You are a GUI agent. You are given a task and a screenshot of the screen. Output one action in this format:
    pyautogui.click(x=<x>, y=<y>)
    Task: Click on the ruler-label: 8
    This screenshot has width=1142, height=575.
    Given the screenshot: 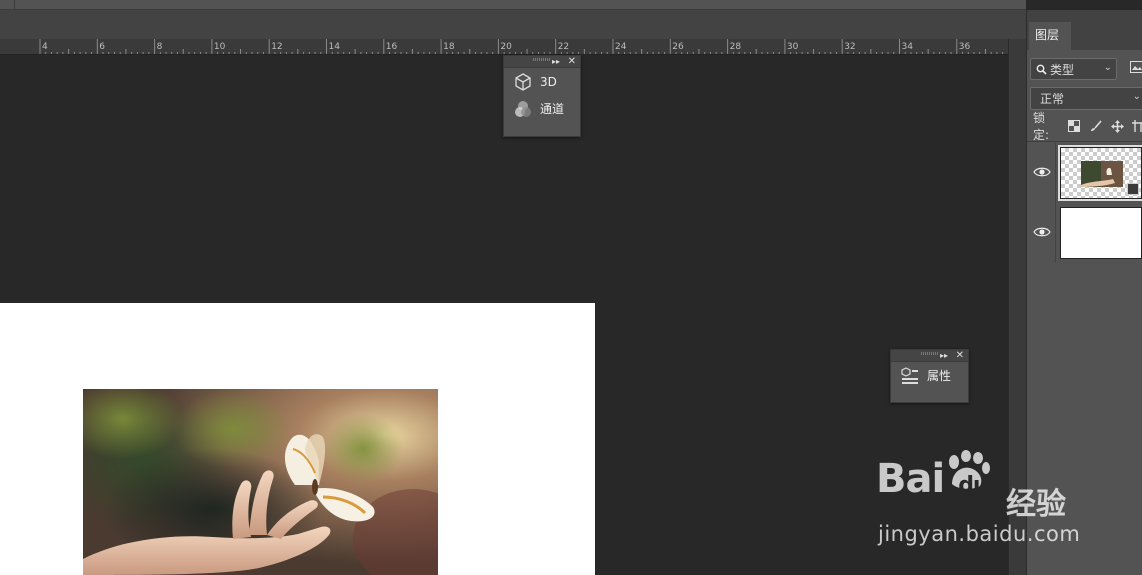 What is the action you would take?
    pyautogui.click(x=160, y=47)
    